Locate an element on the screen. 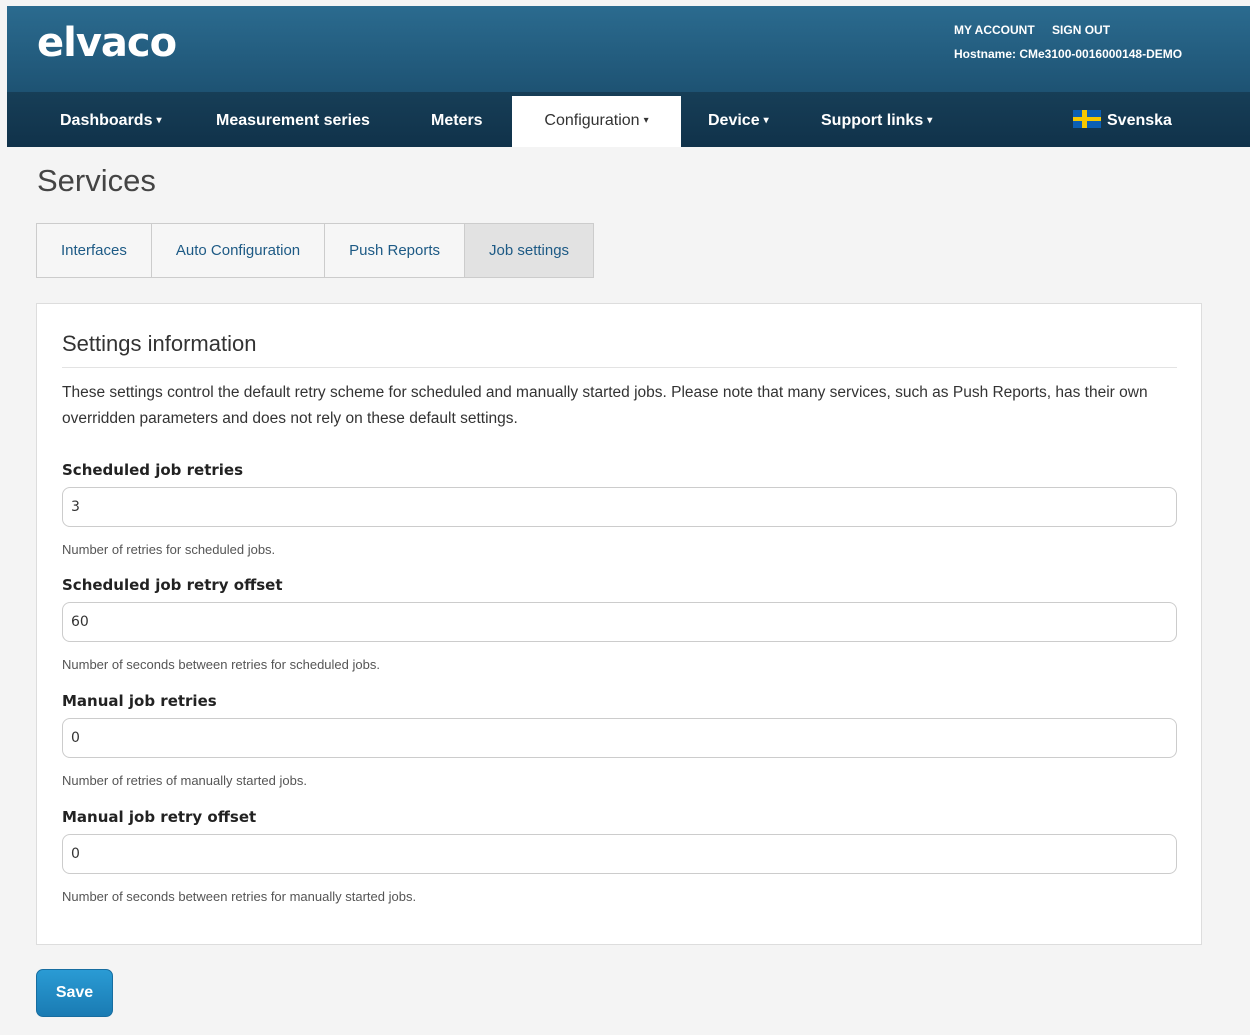 The height and width of the screenshot is (1035, 1250). nav-dashboards: Dashboards ▾ is located at coordinates (111, 119).